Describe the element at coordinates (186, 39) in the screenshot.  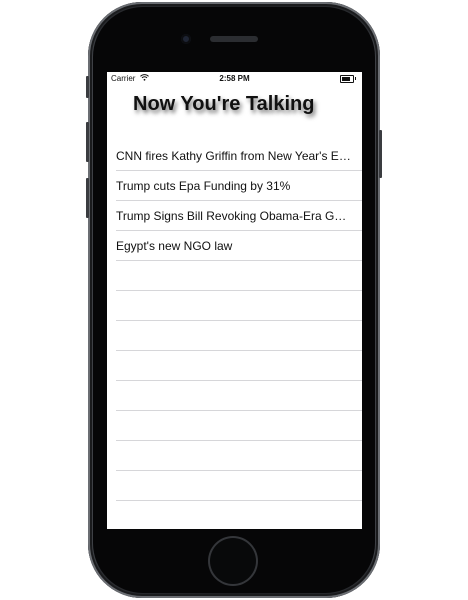
I see `front-camera` at that location.